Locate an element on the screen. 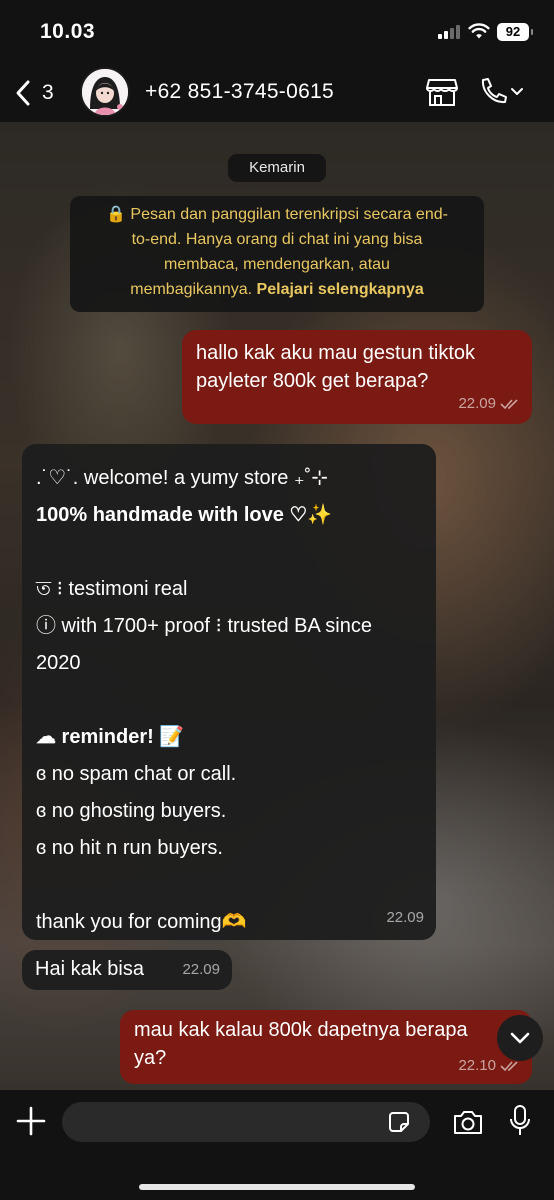 This screenshot has width=554, height=1200. message-line: ত ⁝ testimoni real is located at coordinates (112, 589).